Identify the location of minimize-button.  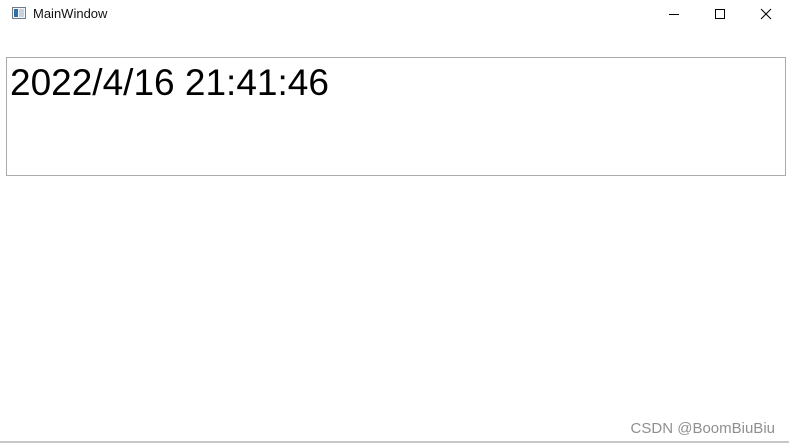
(674, 14).